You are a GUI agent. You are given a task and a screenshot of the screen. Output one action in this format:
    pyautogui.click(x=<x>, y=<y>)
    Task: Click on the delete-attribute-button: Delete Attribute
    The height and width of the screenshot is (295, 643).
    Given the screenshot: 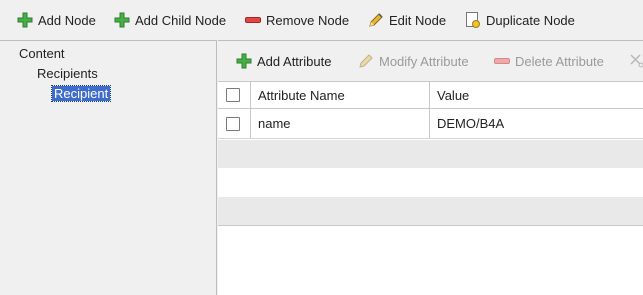 What is the action you would take?
    pyautogui.click(x=548, y=61)
    